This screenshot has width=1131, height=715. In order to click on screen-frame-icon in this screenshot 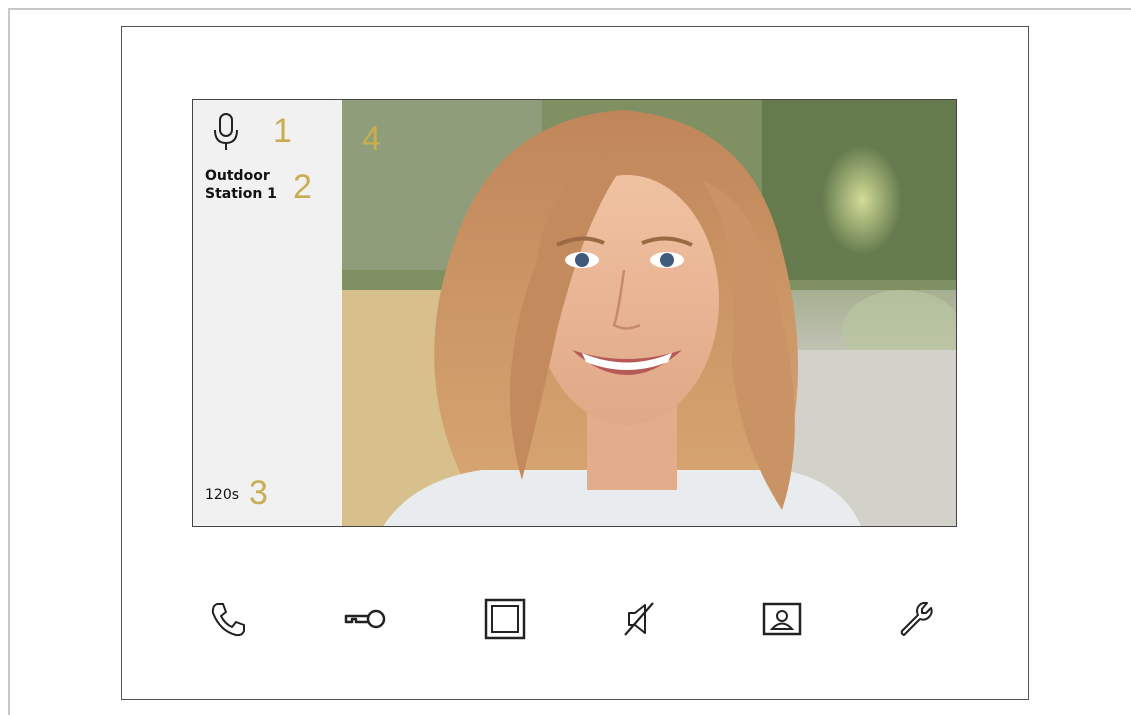, I will do `click(505, 619)`.